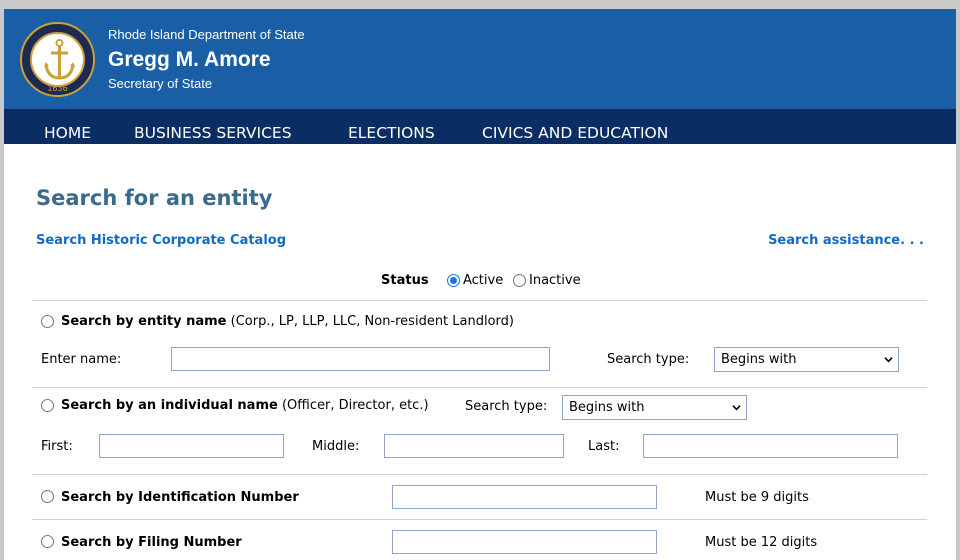 The image size is (960, 560). I want to click on individual-search-type-value: Begins with, so click(607, 407).